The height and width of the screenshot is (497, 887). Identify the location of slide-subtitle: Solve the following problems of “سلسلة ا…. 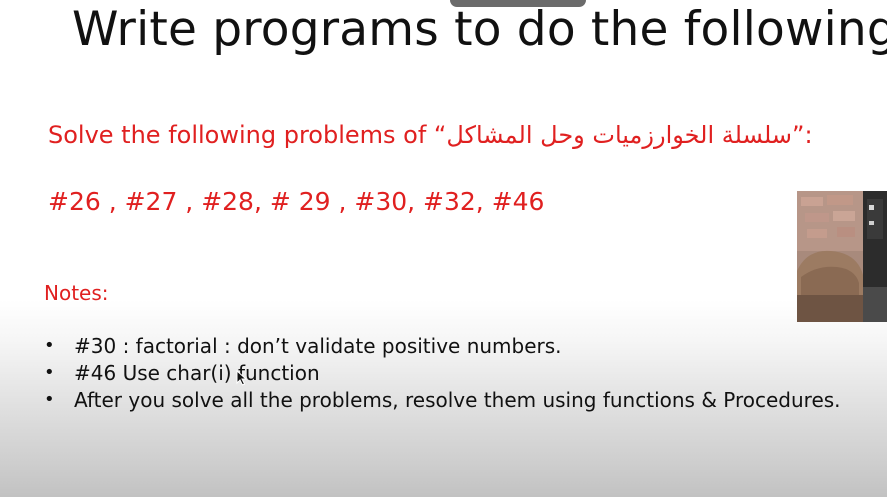
(430, 135).